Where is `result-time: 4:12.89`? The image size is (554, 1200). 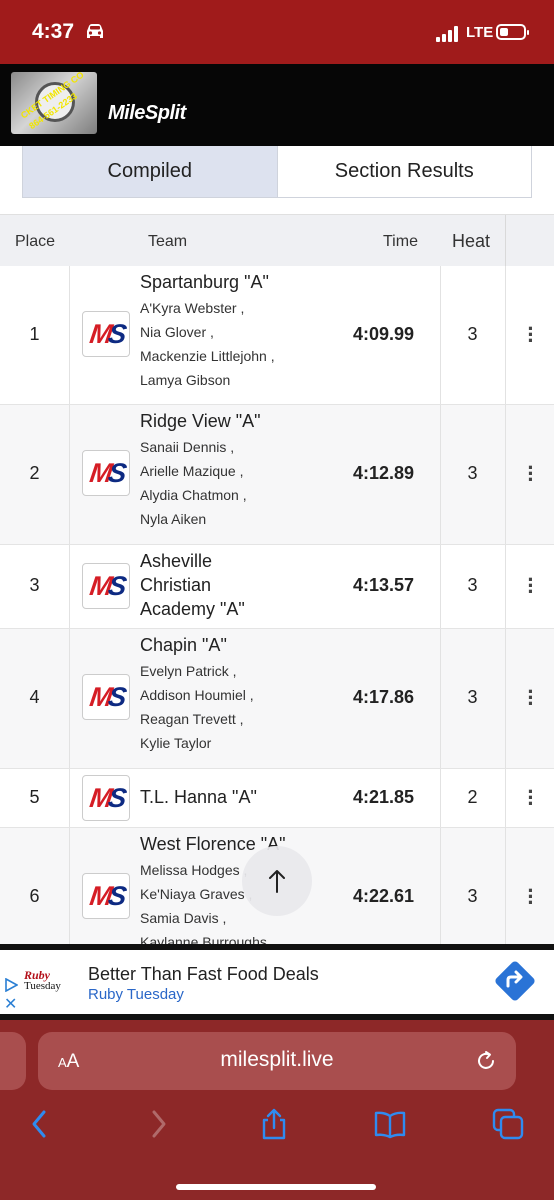
result-time: 4:12.89 is located at coordinates (384, 473).